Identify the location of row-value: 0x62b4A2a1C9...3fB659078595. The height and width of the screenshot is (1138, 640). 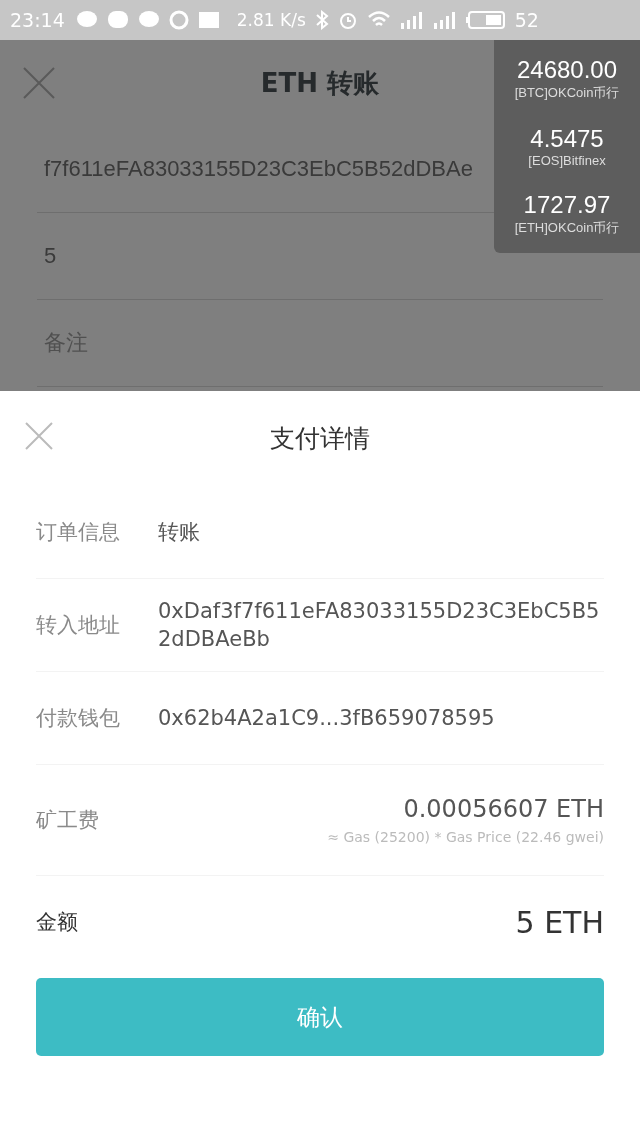
(326, 718).